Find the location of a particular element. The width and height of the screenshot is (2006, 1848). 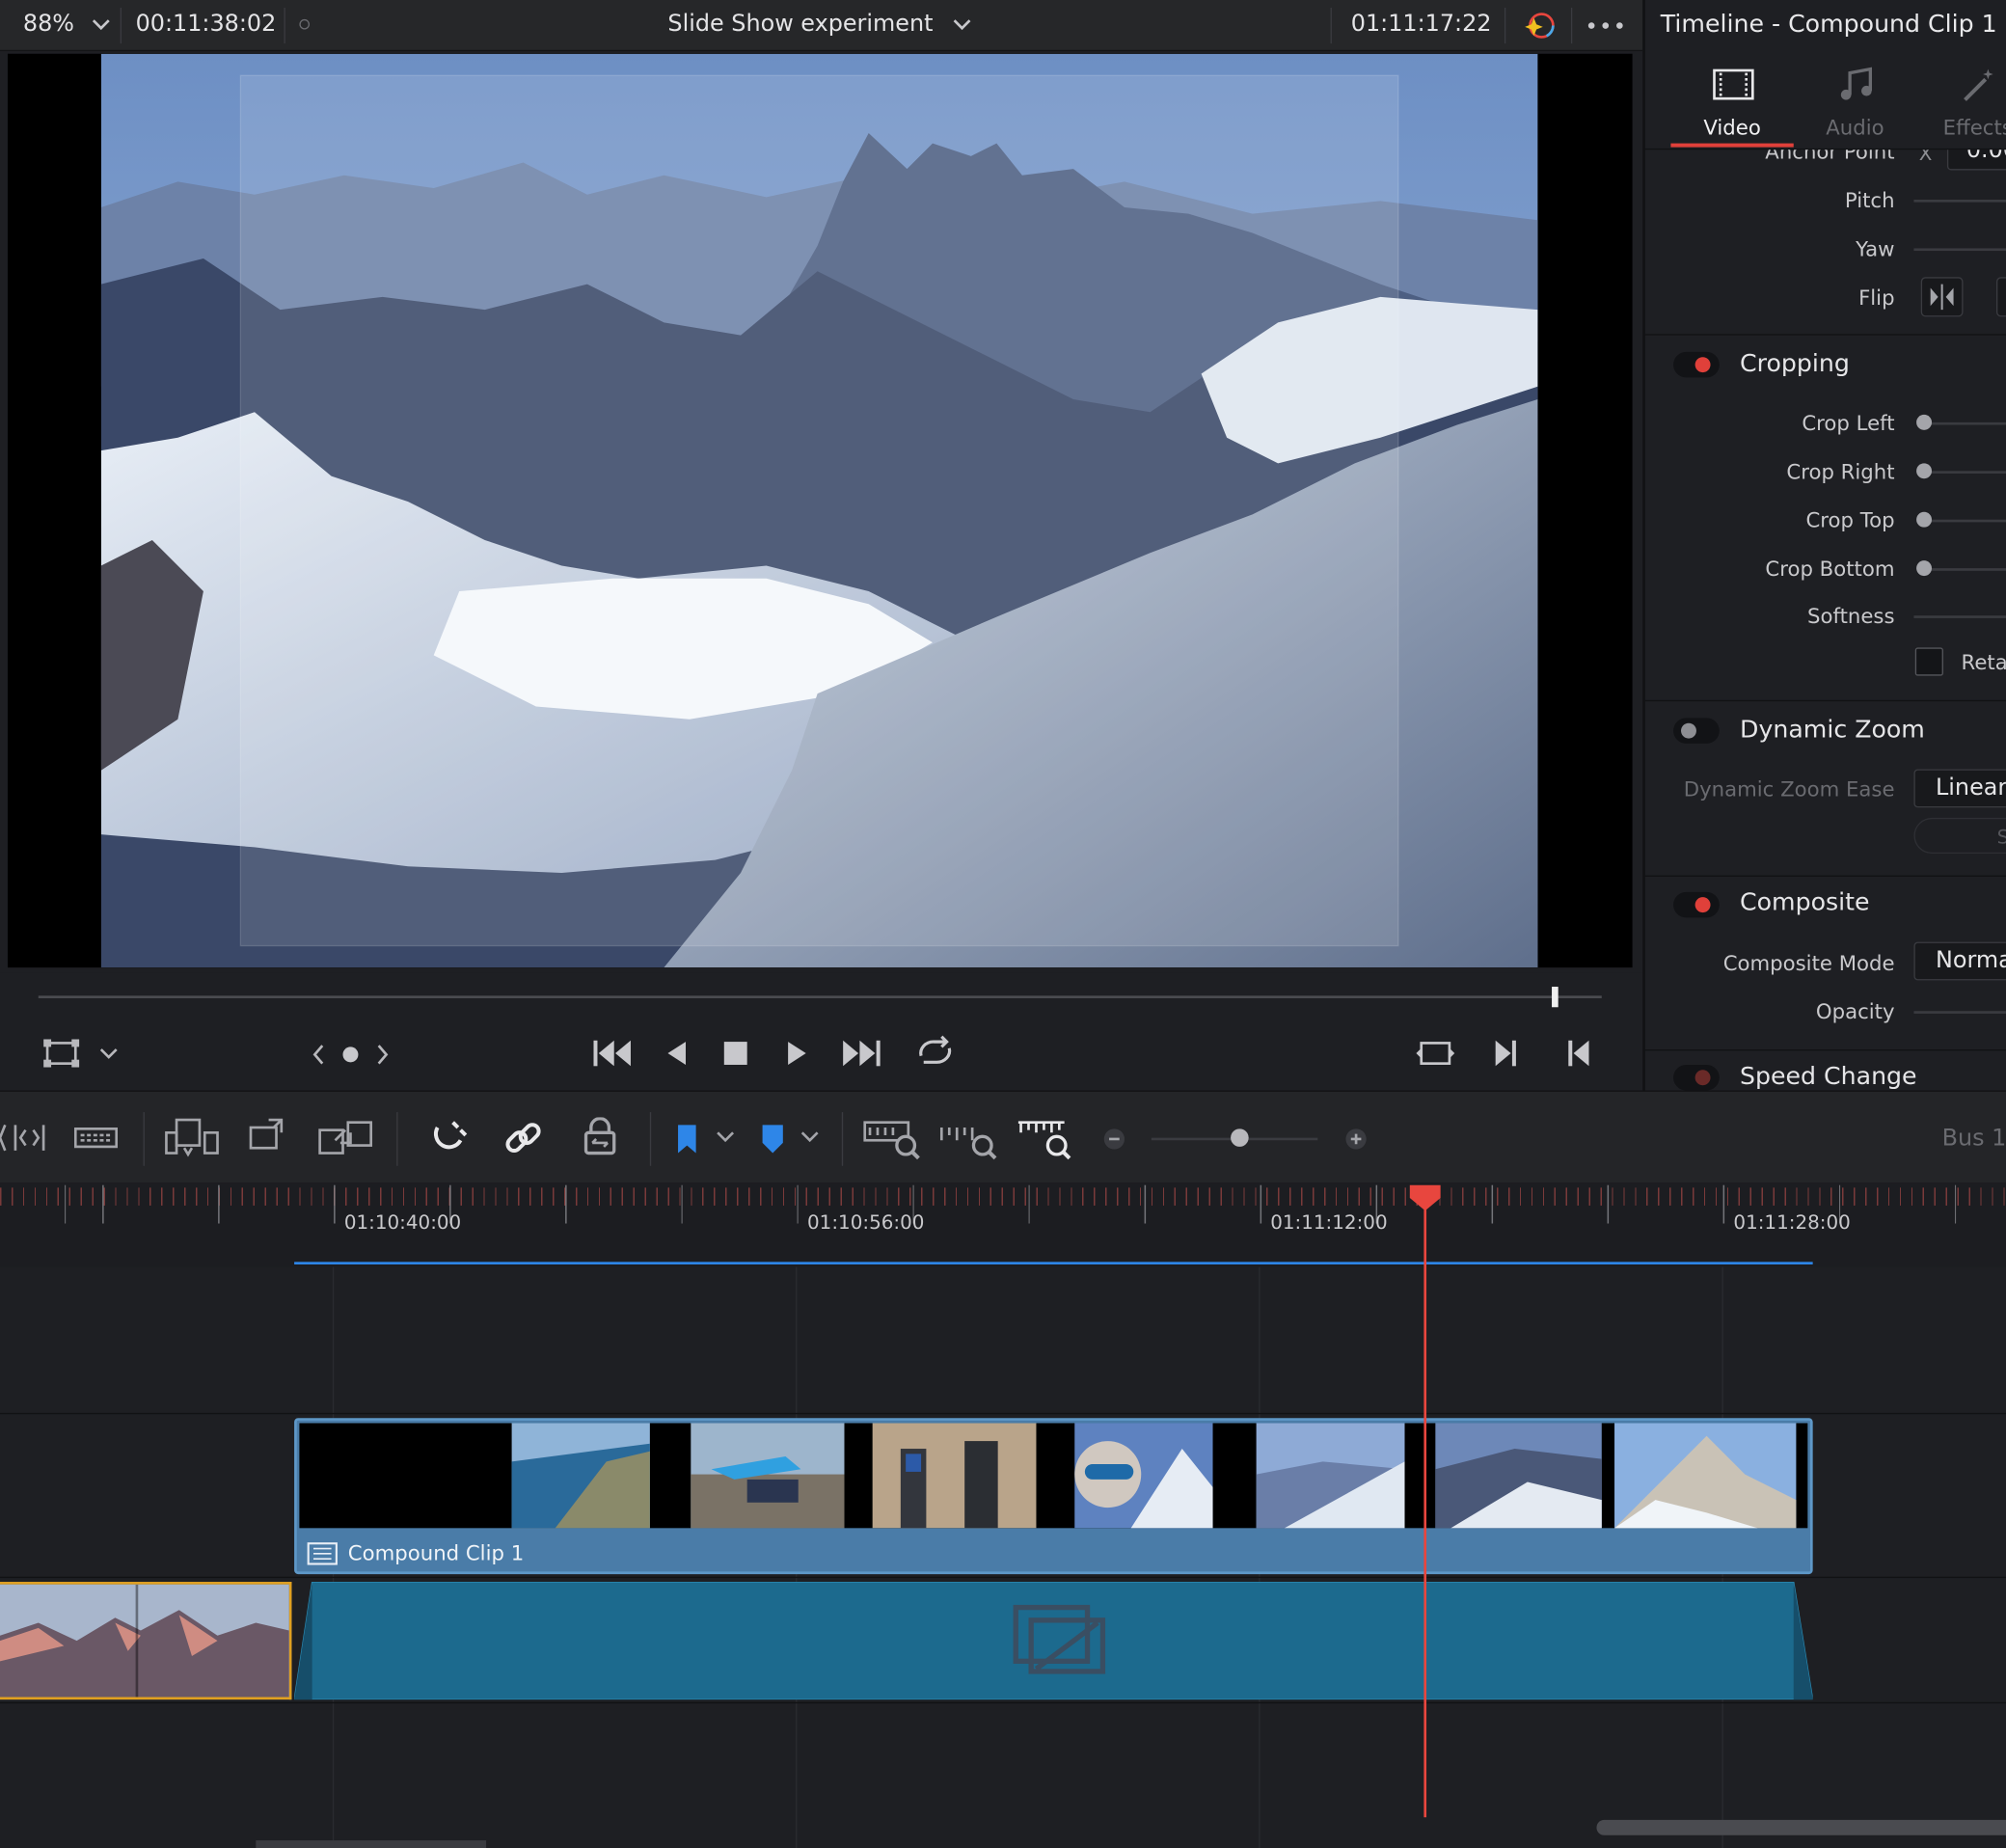

flip-vertical-icon is located at coordinates (2000, 297).